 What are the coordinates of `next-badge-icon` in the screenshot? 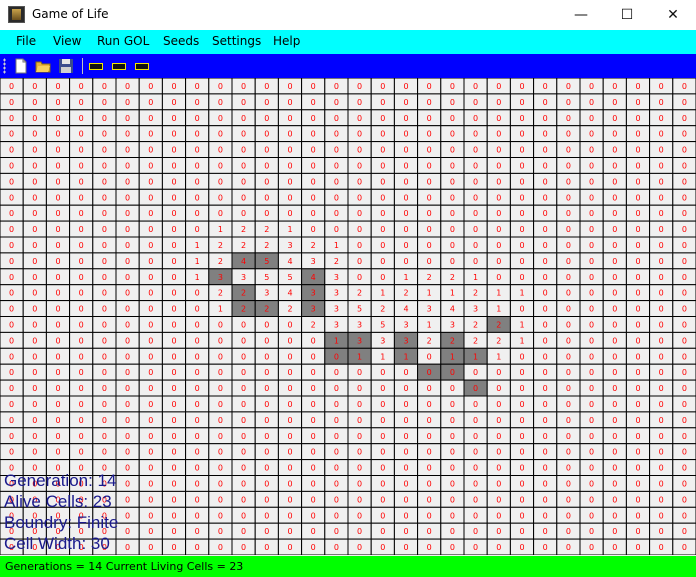 It's located at (142, 66).